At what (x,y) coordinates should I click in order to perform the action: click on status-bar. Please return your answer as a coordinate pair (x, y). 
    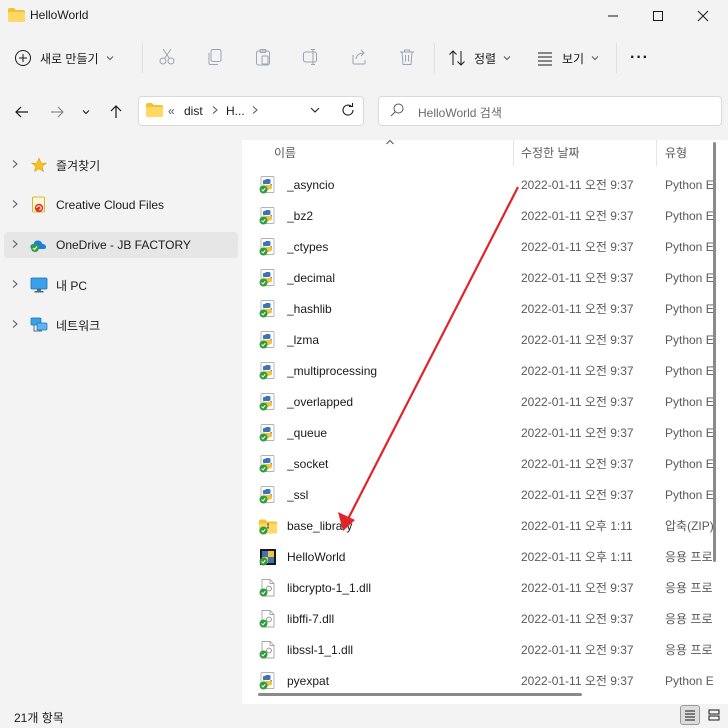
    Looking at the image, I should click on (364, 716).